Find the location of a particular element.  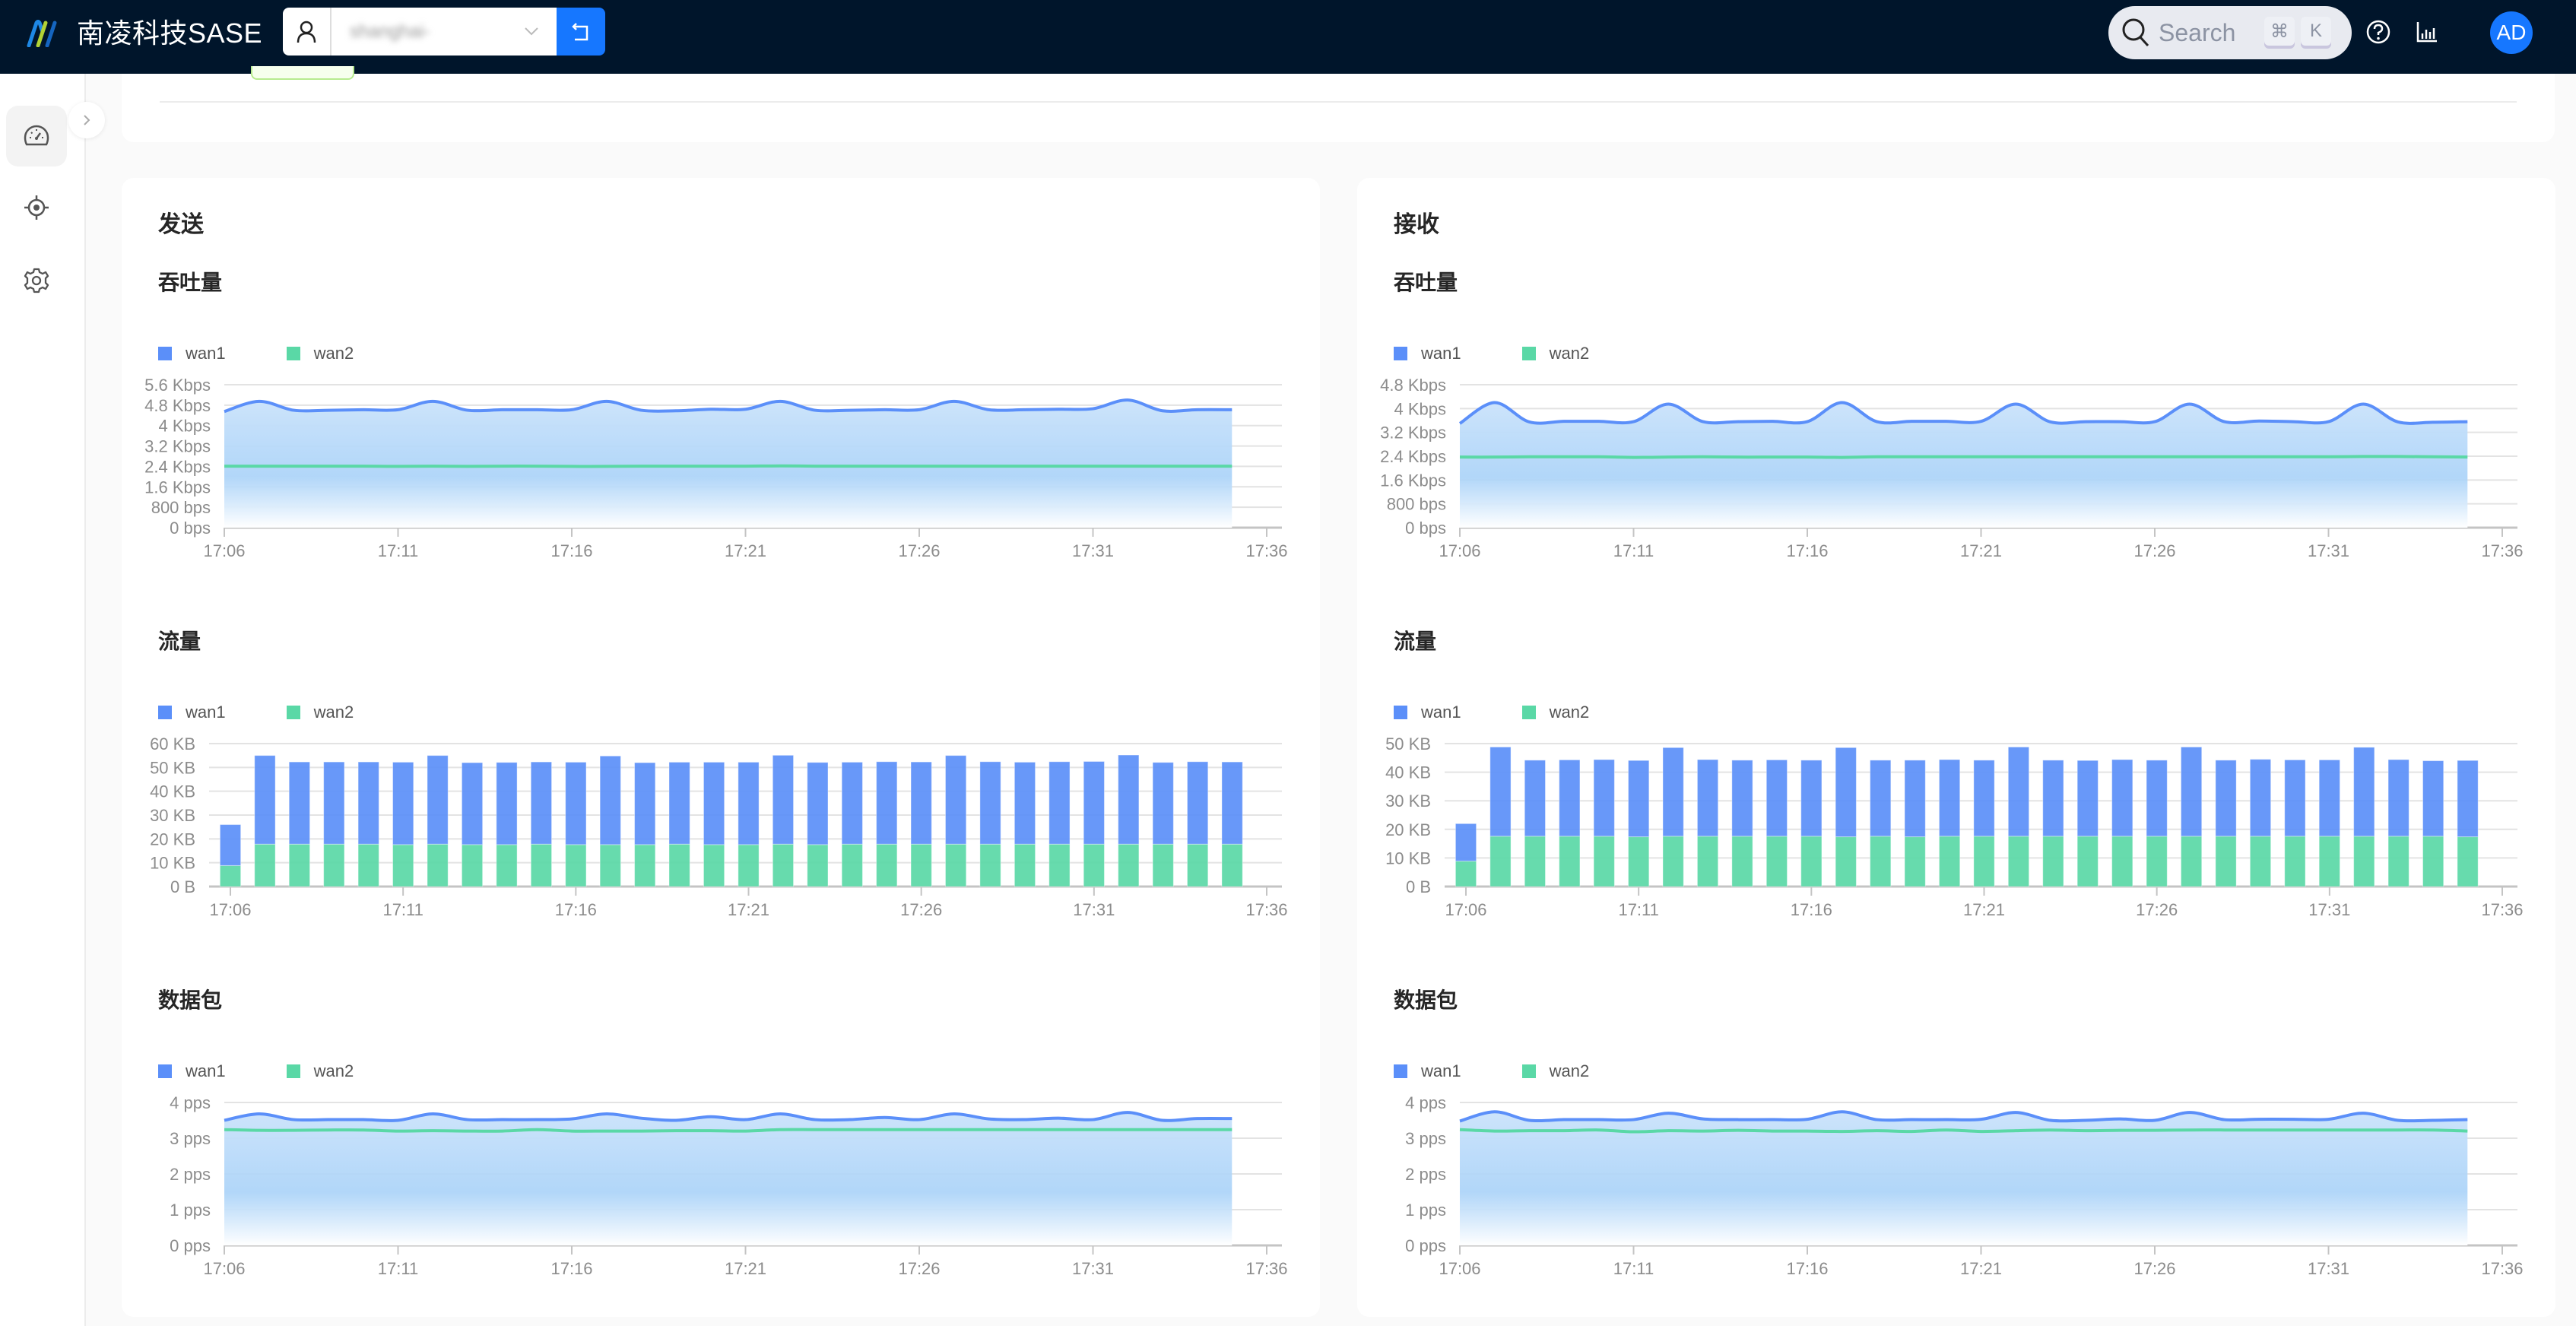

global-search: Search ⌘ K is located at coordinates (2230, 32).